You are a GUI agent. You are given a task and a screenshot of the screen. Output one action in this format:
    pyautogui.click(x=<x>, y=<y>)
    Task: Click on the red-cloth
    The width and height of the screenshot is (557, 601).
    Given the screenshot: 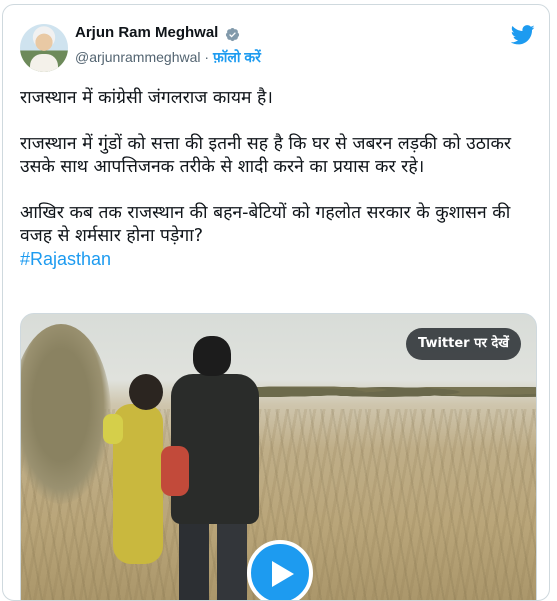 What is the action you would take?
    pyautogui.click(x=175, y=471)
    